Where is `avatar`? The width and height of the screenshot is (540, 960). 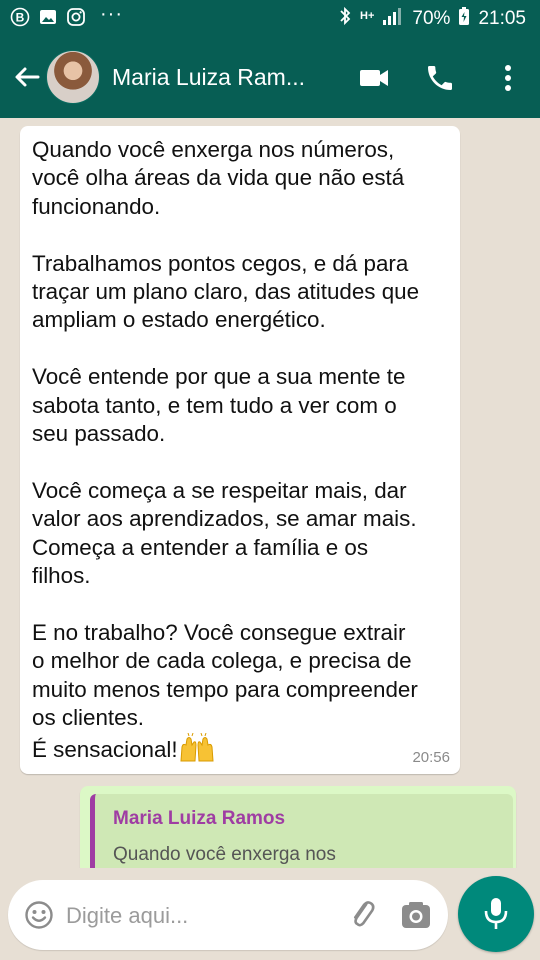
avatar is located at coordinates (73, 77).